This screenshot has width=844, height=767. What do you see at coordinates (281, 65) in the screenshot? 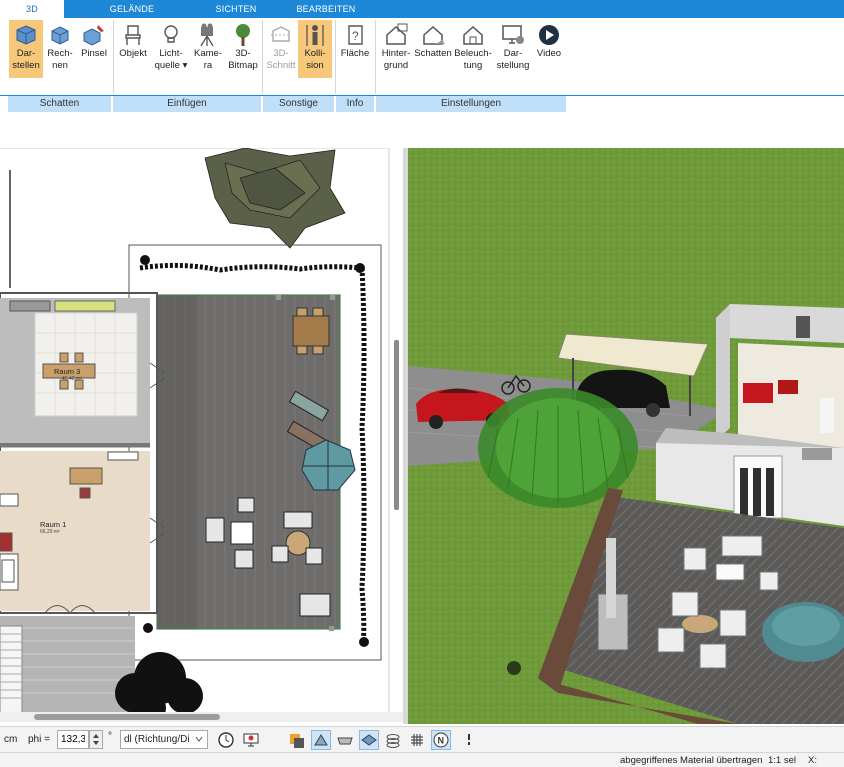
I see `schnitt-3d-label-2: Schnitt` at bounding box center [281, 65].